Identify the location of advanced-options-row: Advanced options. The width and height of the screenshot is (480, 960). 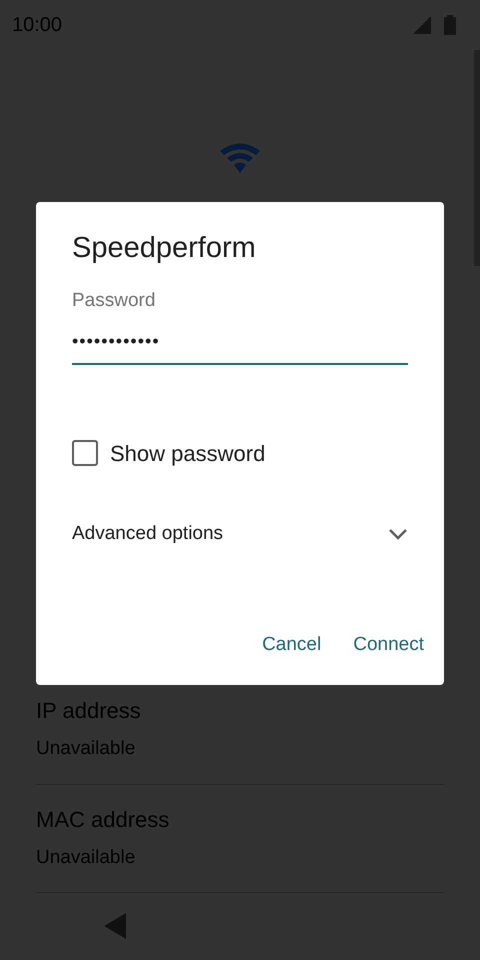
(240, 534).